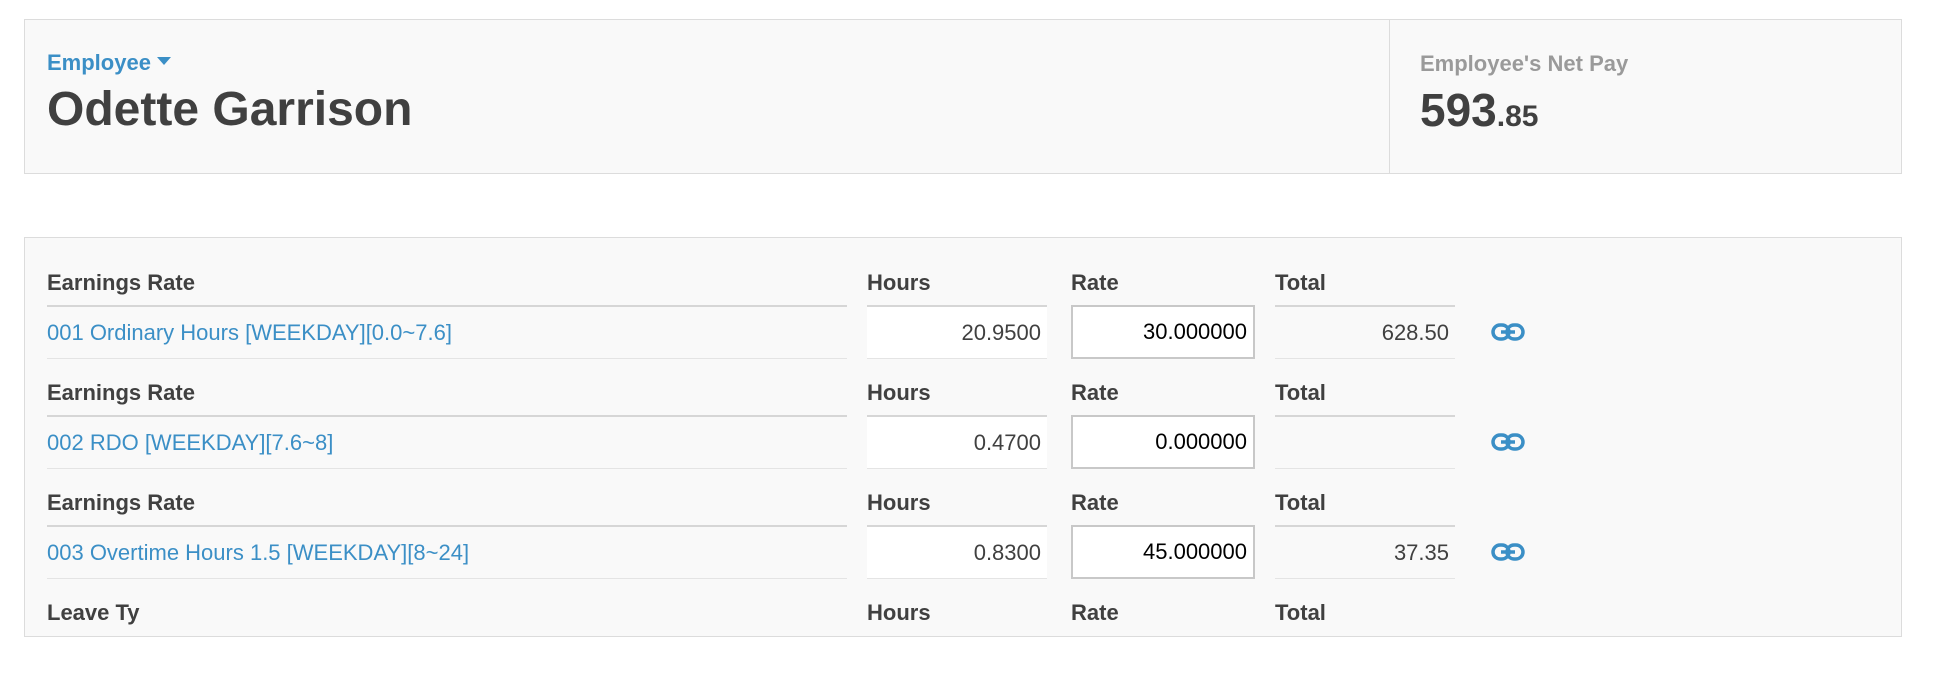 Image resolution: width=1936 pixels, height=679 pixels. I want to click on net-pay-dollars: 593, so click(1458, 110).